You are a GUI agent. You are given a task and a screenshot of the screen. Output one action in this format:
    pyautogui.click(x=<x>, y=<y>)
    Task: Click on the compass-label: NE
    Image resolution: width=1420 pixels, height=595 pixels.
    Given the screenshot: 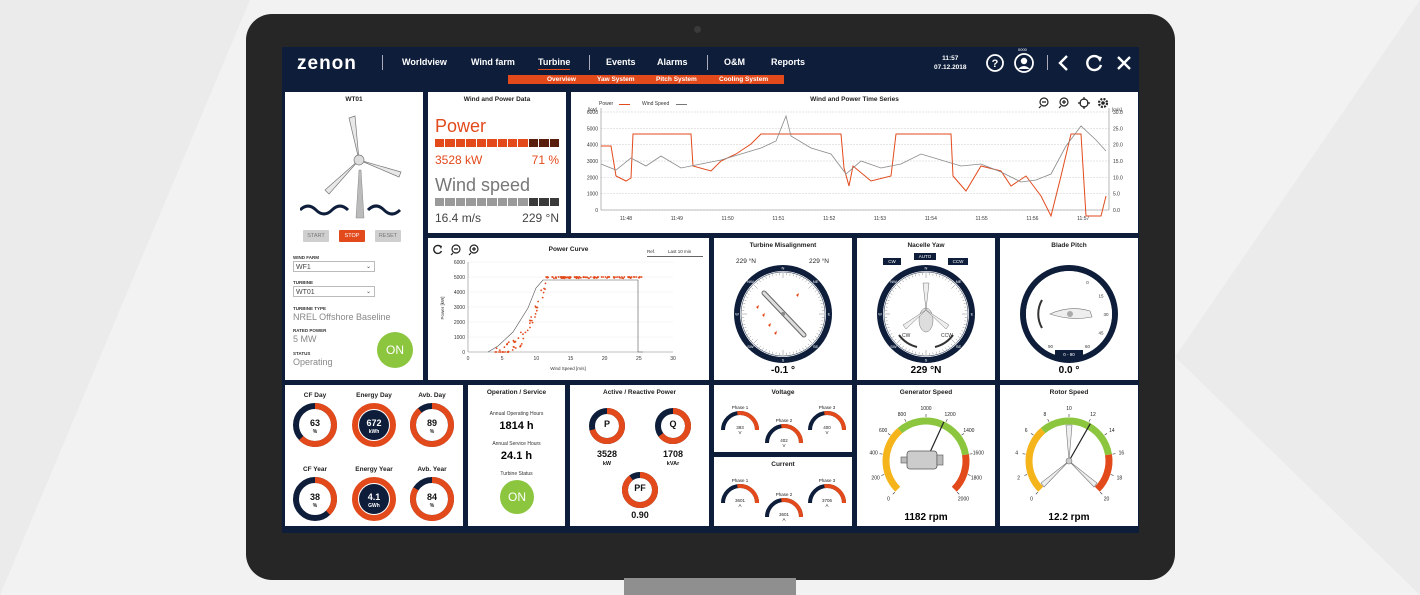 What is the action you would take?
    pyautogui.click(x=959, y=281)
    